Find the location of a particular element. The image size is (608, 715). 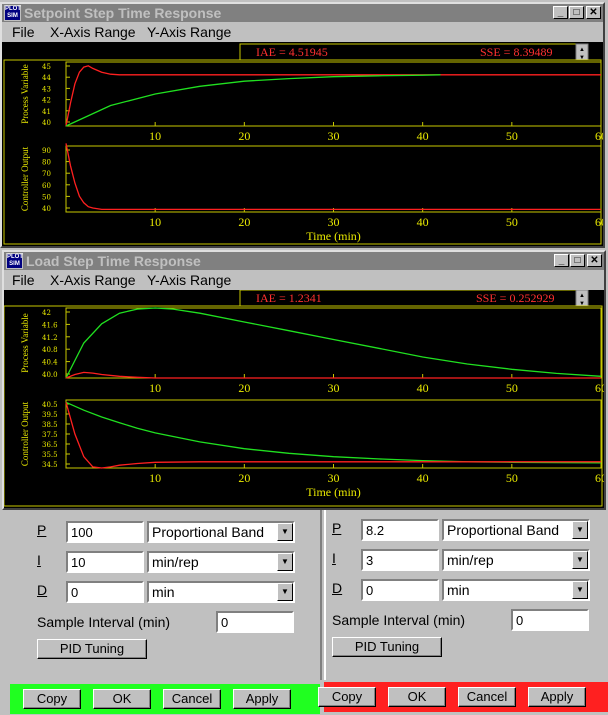

left-p-label: P is located at coordinates (42, 530).